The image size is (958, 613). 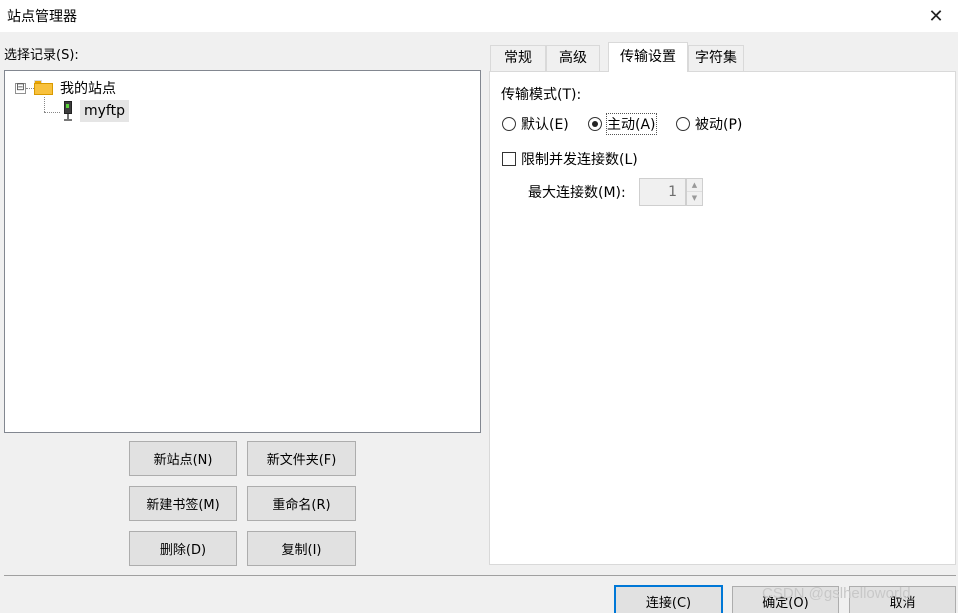 What do you see at coordinates (836, 593) in the screenshot?
I see `watermark: CSDN @gslhelloworld` at bounding box center [836, 593].